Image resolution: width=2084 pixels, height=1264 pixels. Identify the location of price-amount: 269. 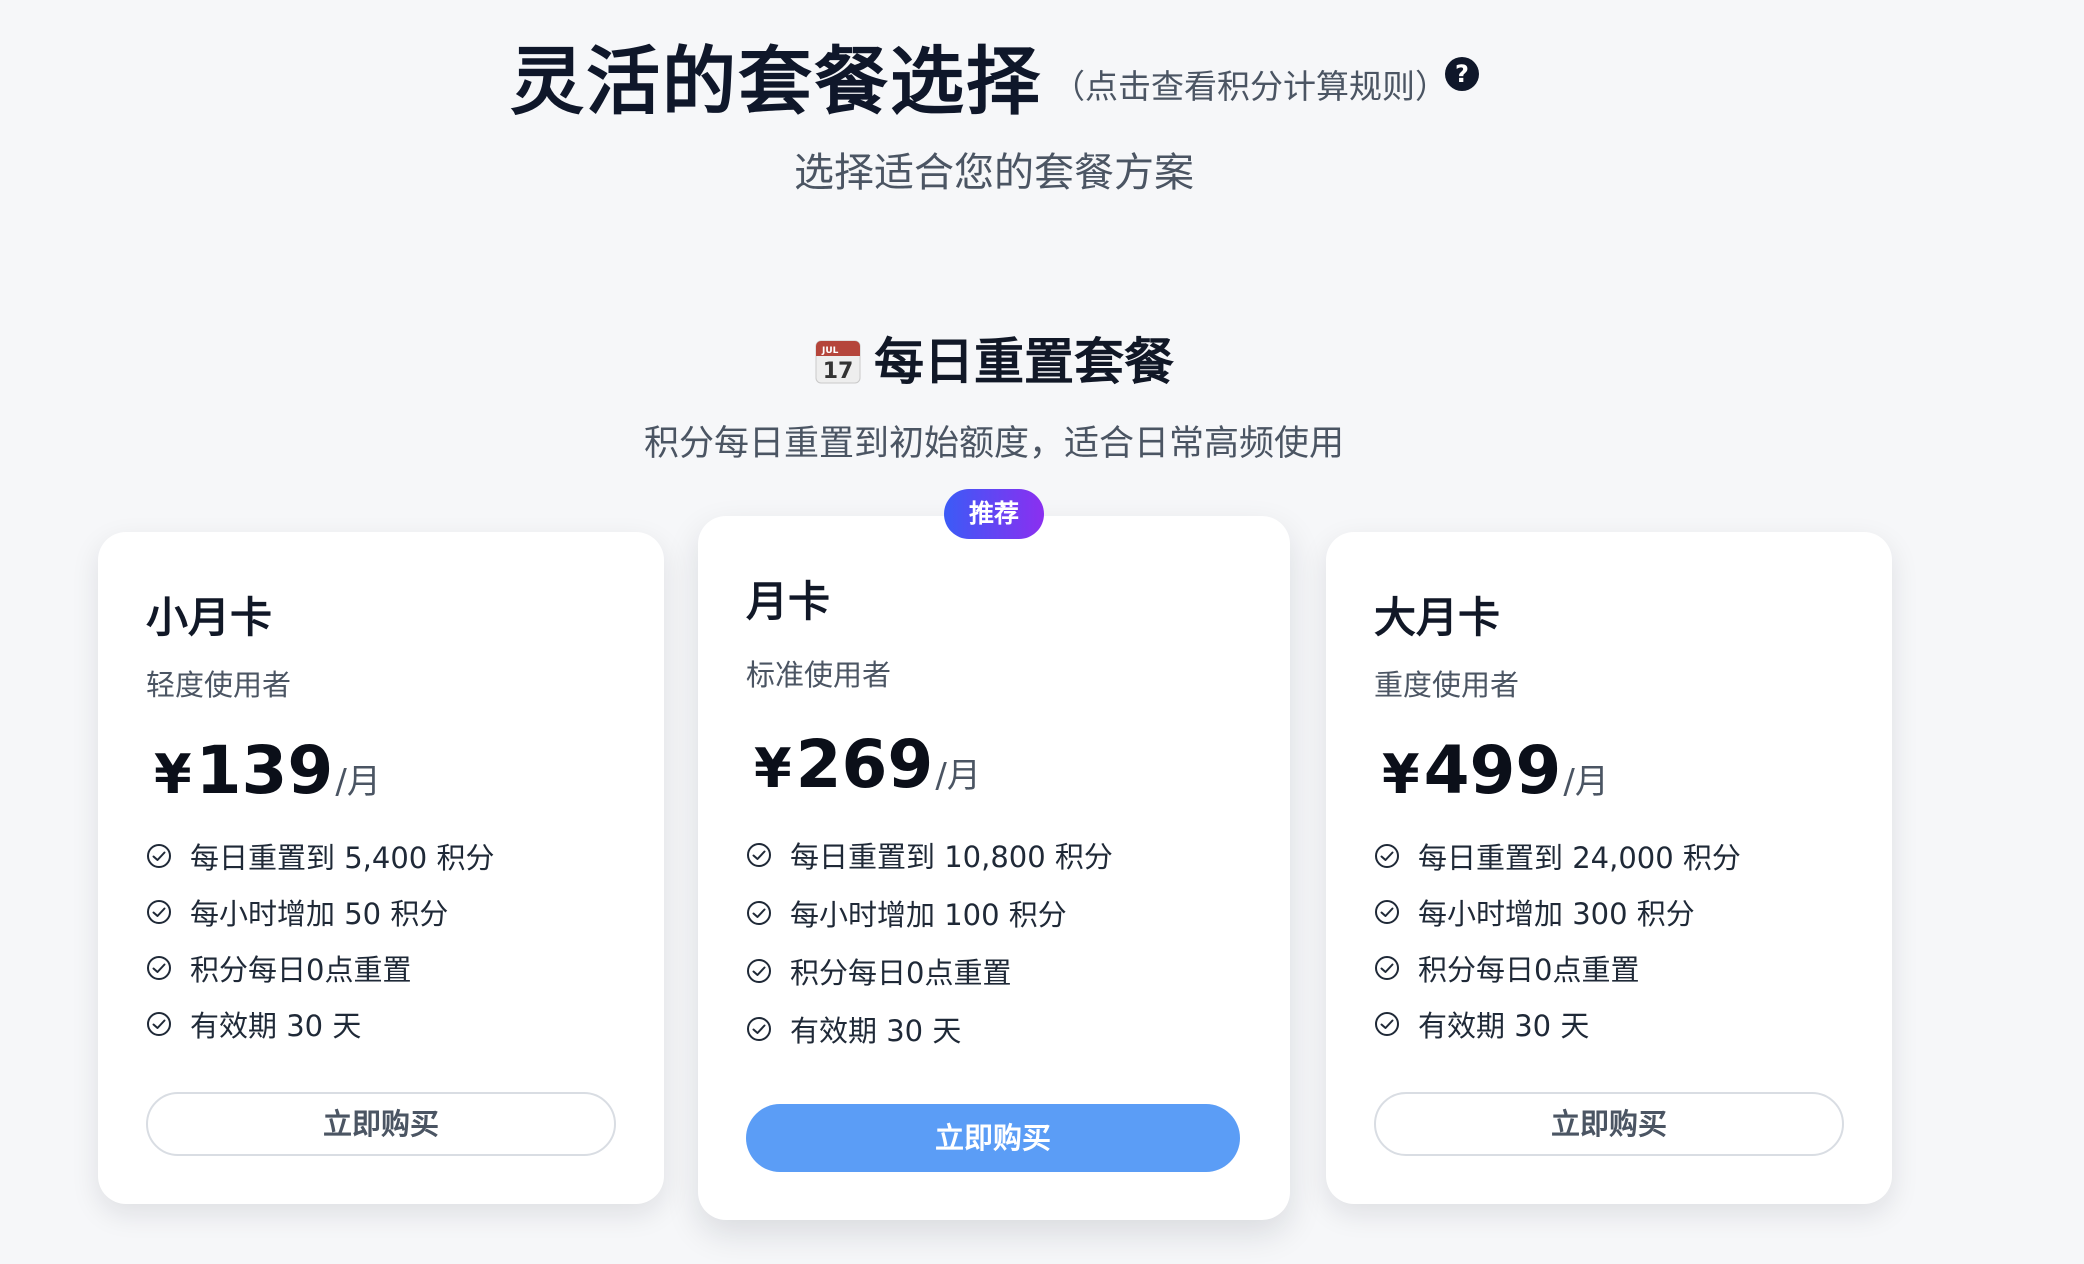
(864, 764).